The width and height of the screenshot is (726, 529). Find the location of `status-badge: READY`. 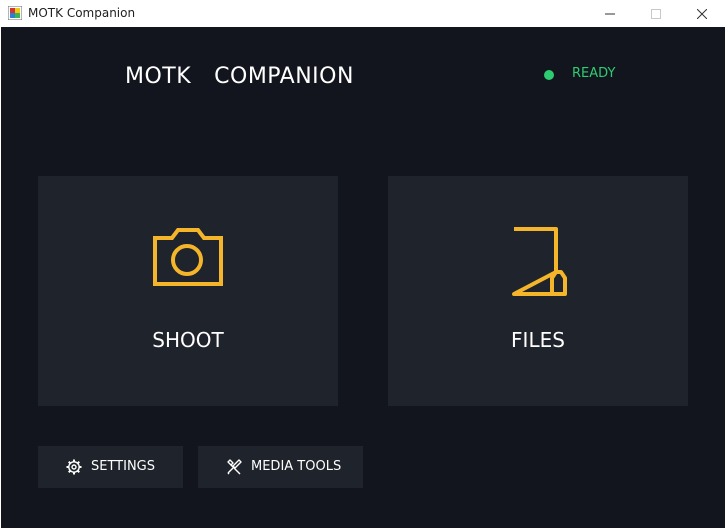

status-badge: READY is located at coordinates (594, 73).